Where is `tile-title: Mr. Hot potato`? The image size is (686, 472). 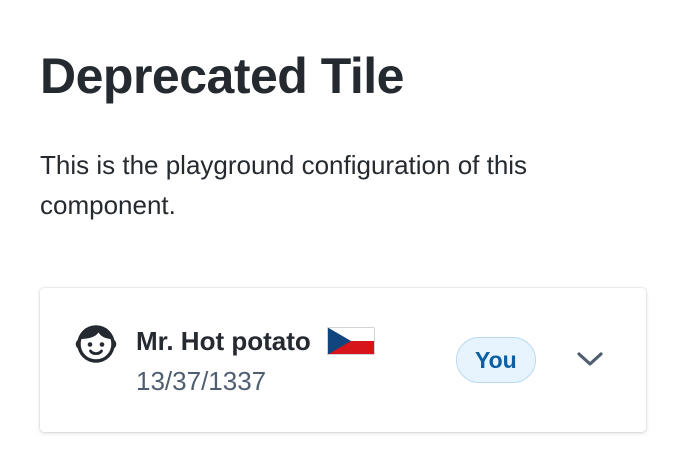 tile-title: Mr. Hot potato is located at coordinates (223, 341).